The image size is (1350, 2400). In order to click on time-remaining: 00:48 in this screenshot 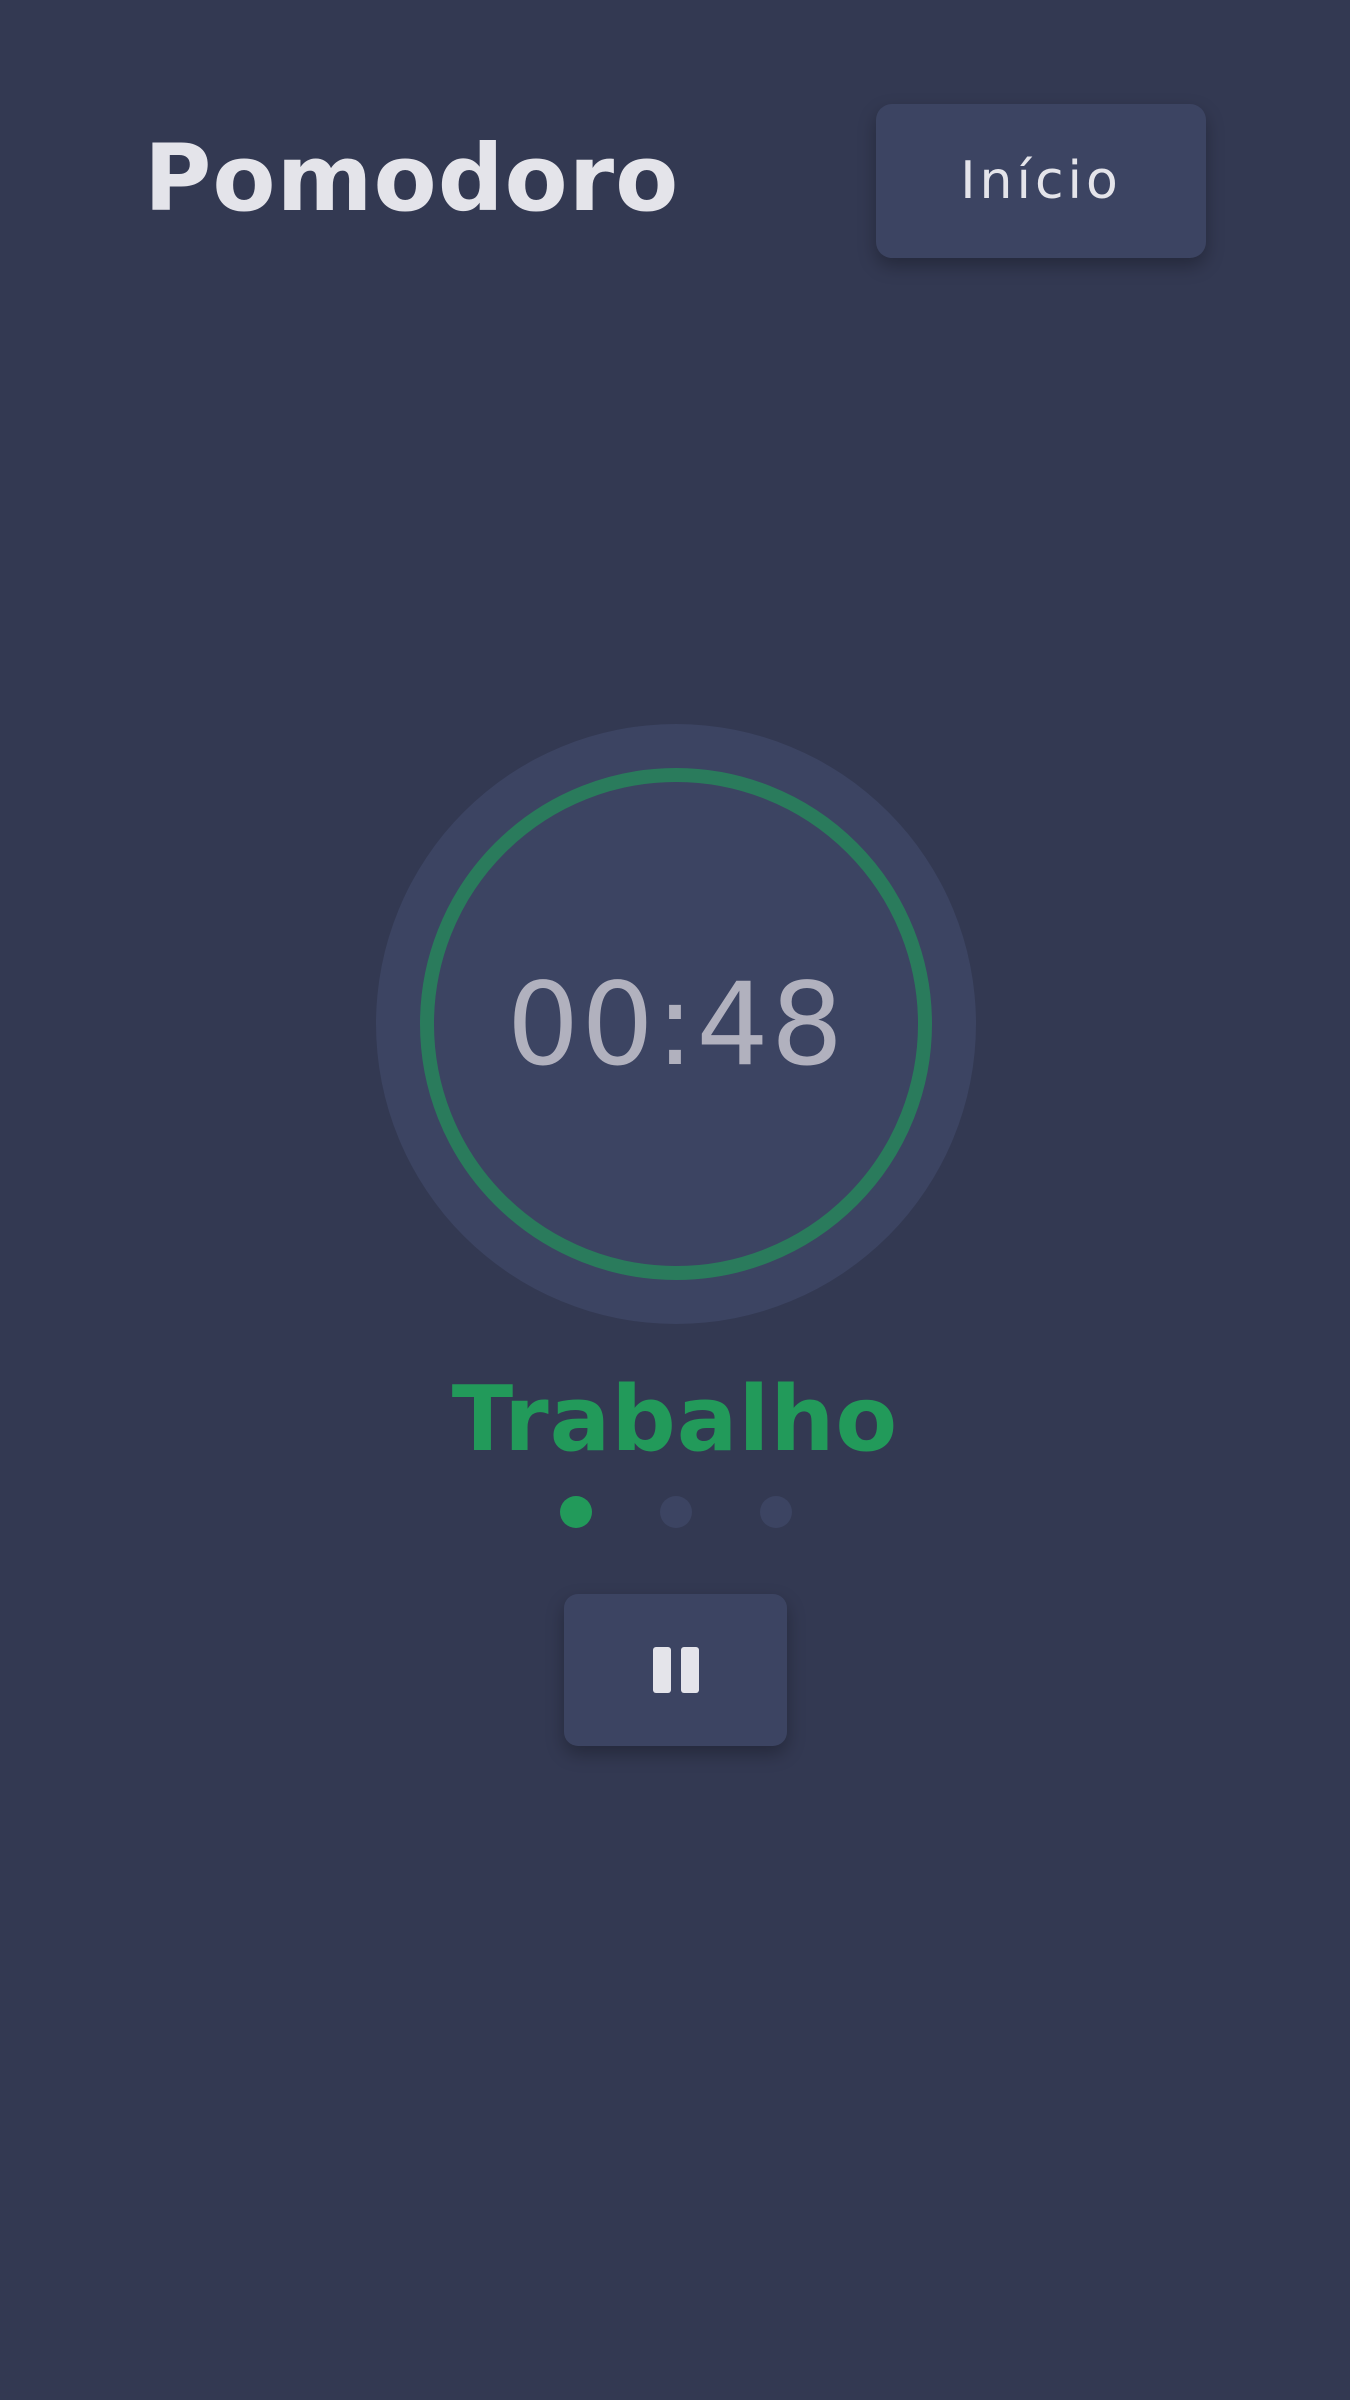, I will do `click(676, 1024)`.